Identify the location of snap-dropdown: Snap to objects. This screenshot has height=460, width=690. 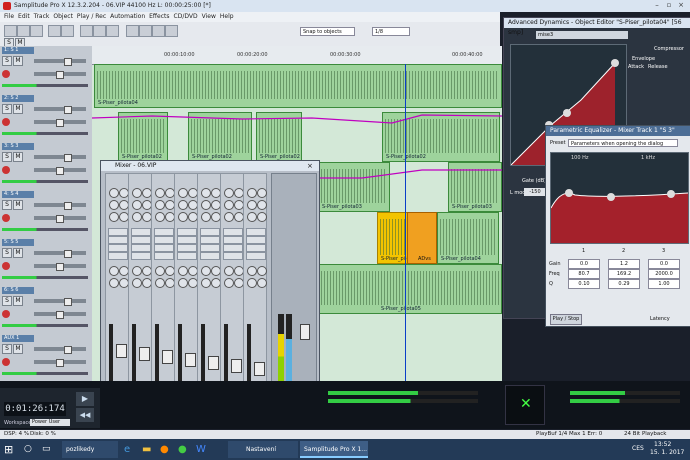
(327, 31).